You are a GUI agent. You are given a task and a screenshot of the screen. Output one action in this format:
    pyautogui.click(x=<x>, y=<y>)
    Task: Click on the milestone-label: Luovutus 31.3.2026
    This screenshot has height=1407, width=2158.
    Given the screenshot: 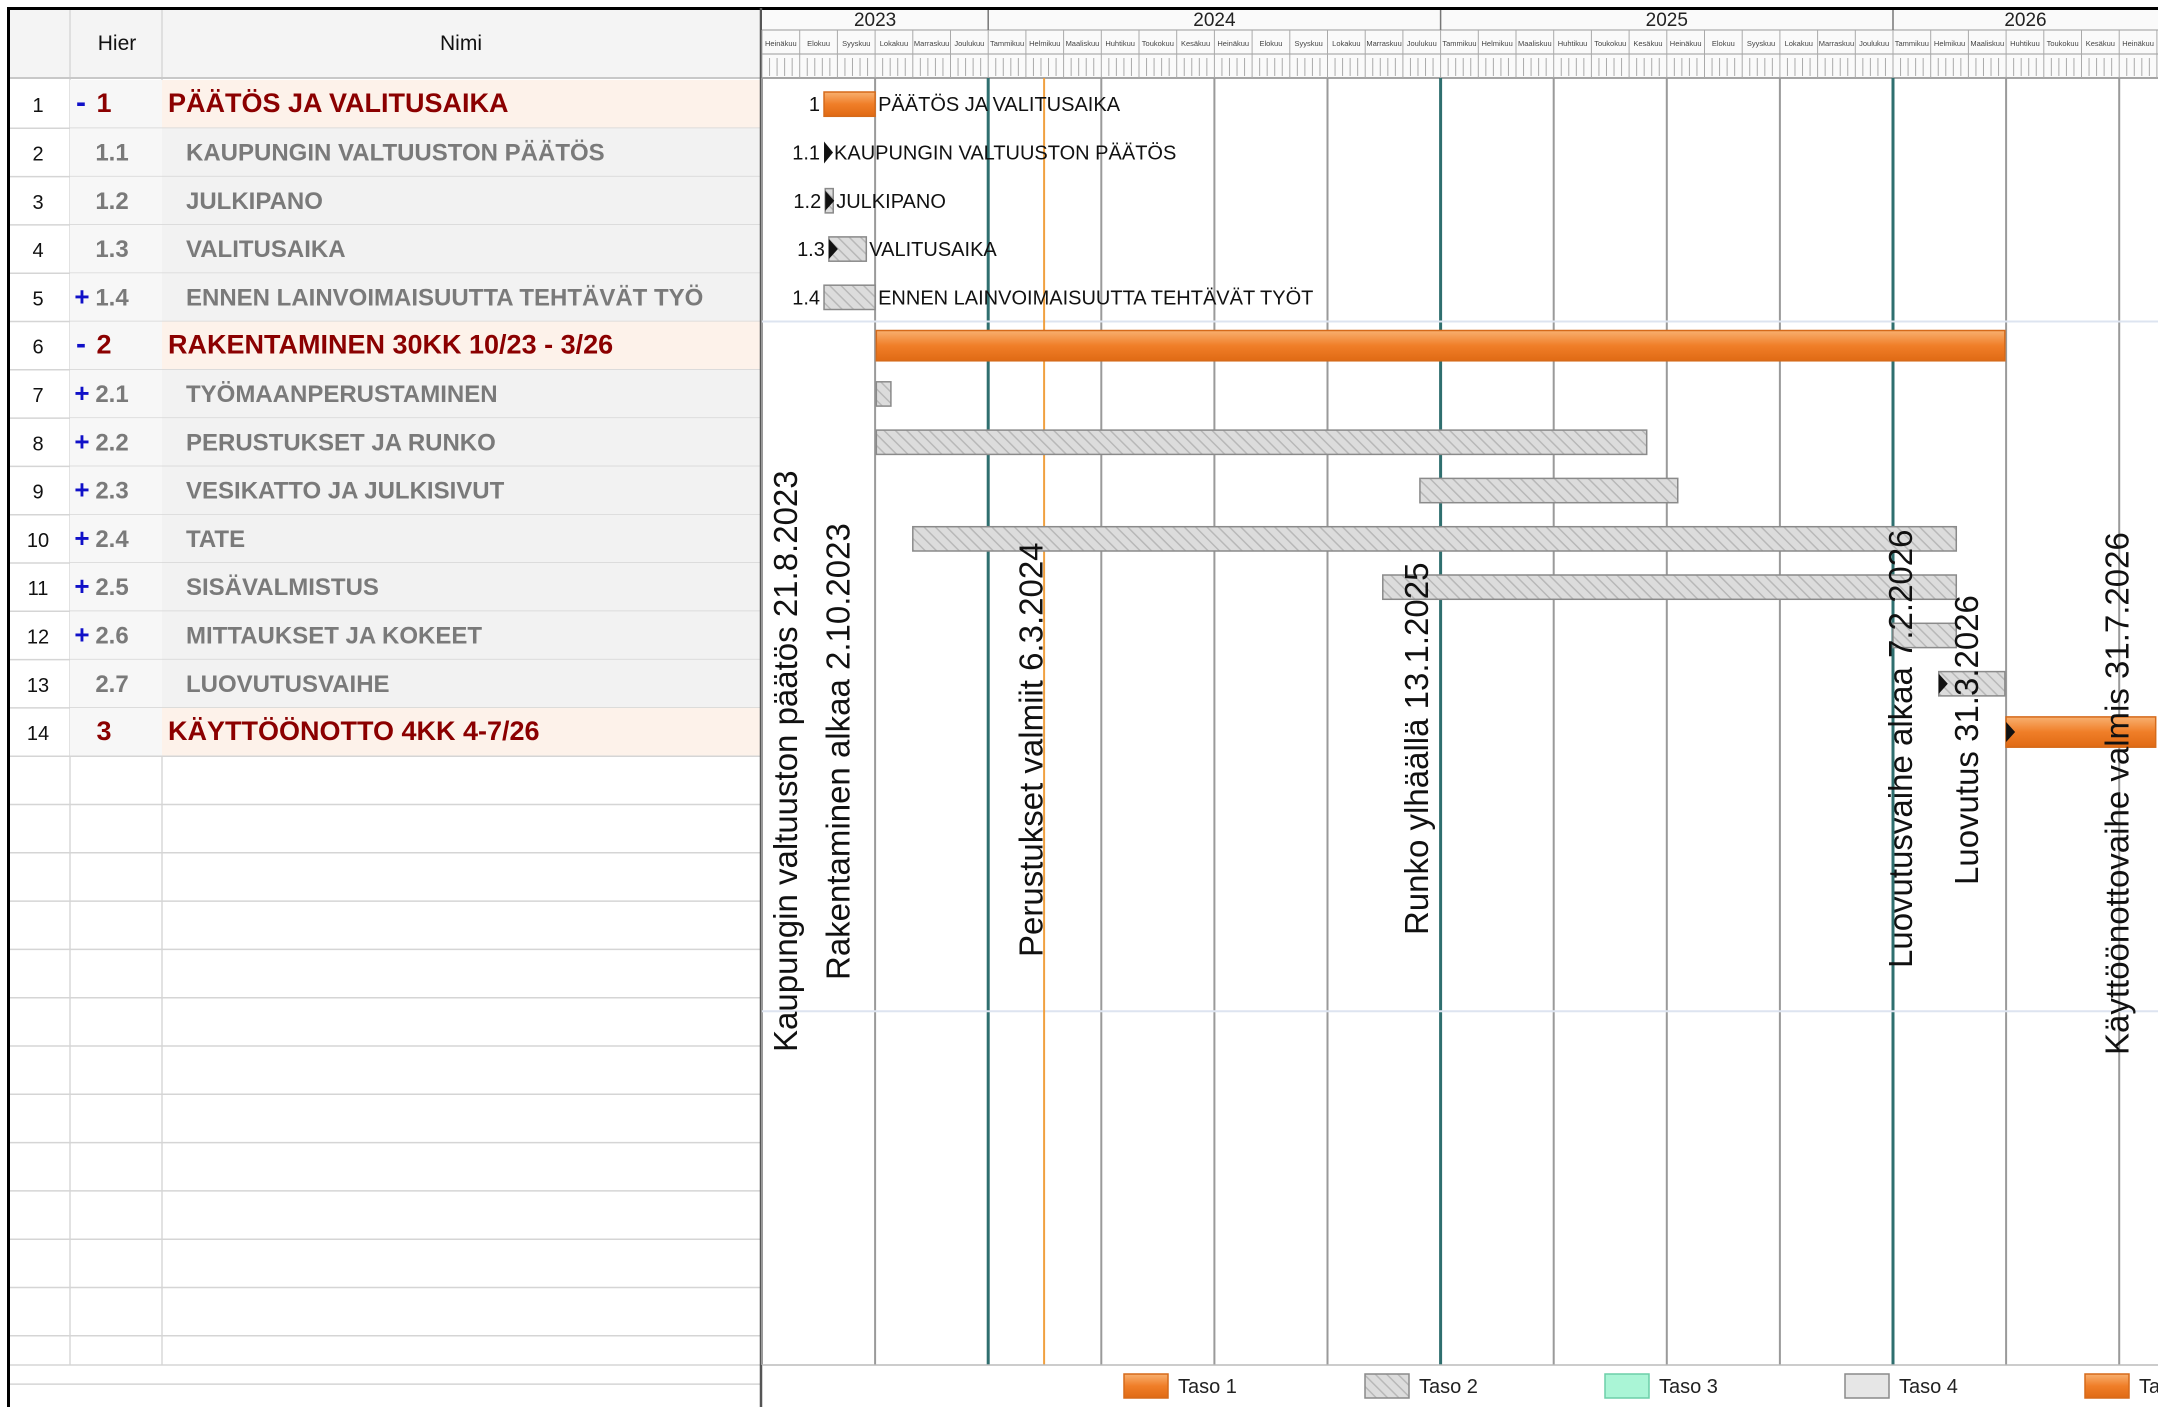 What is the action you would take?
    pyautogui.click(x=1966, y=740)
    